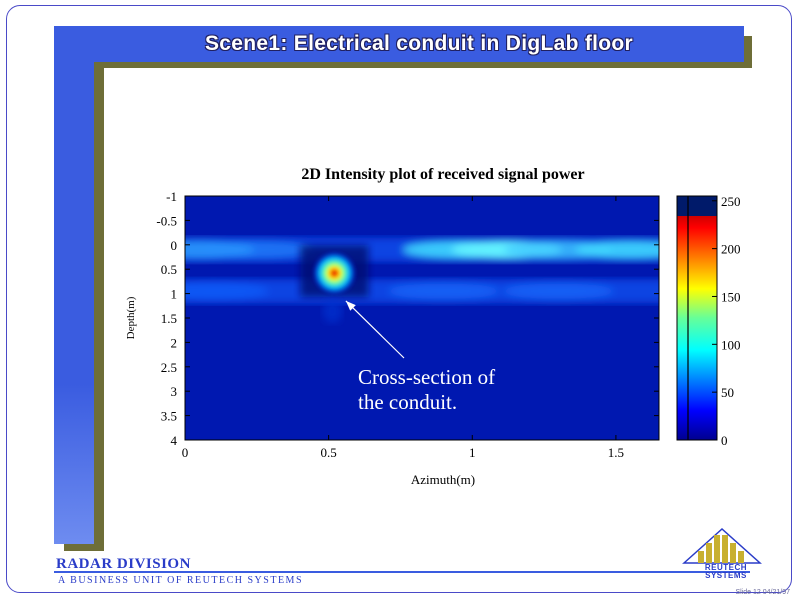 Image resolution: width=800 pixels, height=600 pixels. I want to click on x-tick-label: 1, so click(472, 452).